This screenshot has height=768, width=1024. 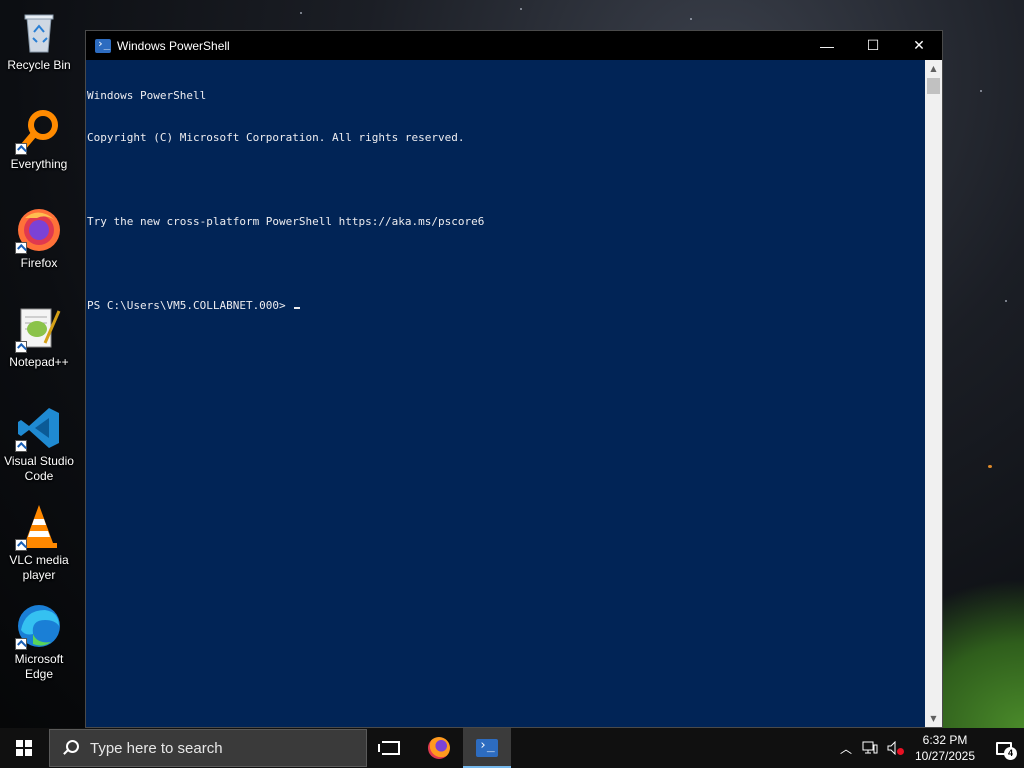 I want to click on start-button, so click(x=24, y=748).